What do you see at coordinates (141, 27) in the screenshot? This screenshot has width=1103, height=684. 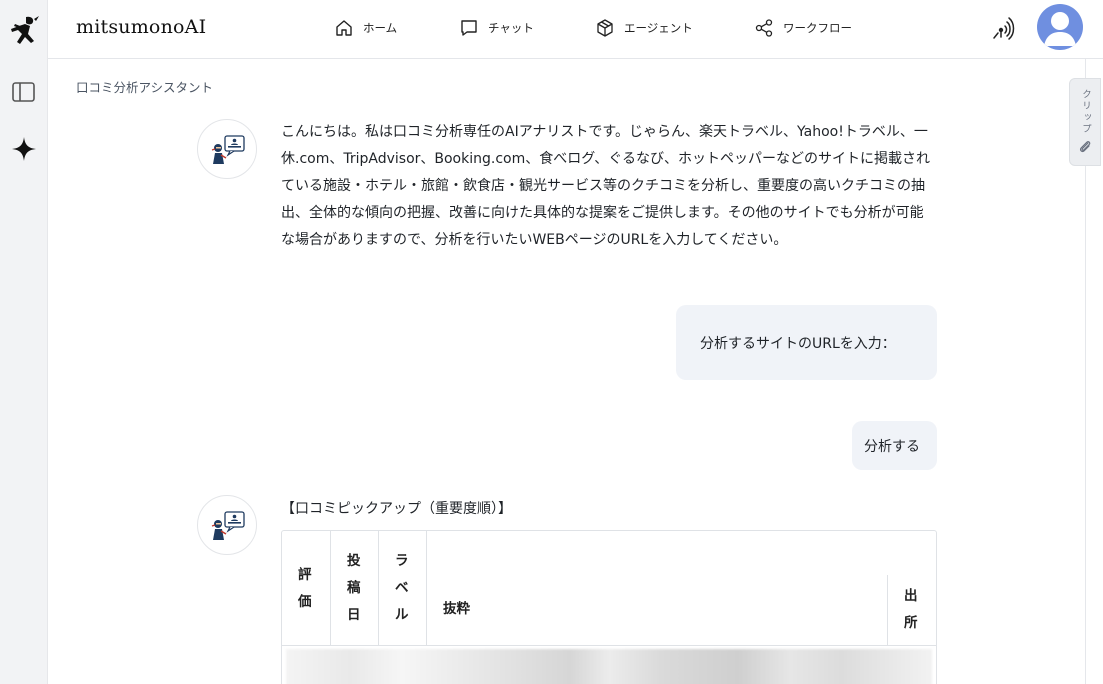 I see `brand-name: mitsumonoAI` at bounding box center [141, 27].